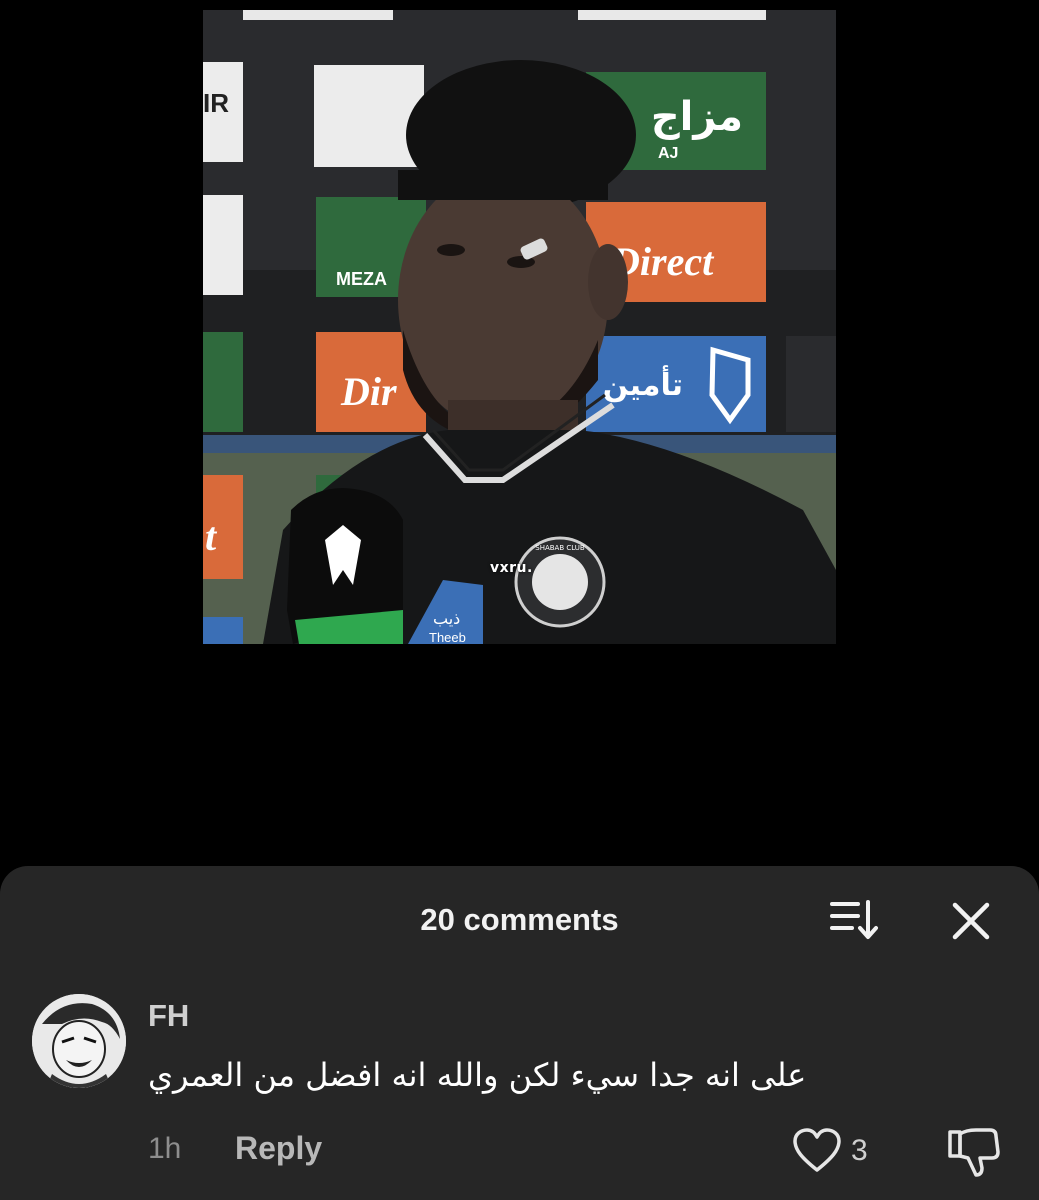 The height and width of the screenshot is (1200, 1039). I want to click on sort-button, so click(855, 920).